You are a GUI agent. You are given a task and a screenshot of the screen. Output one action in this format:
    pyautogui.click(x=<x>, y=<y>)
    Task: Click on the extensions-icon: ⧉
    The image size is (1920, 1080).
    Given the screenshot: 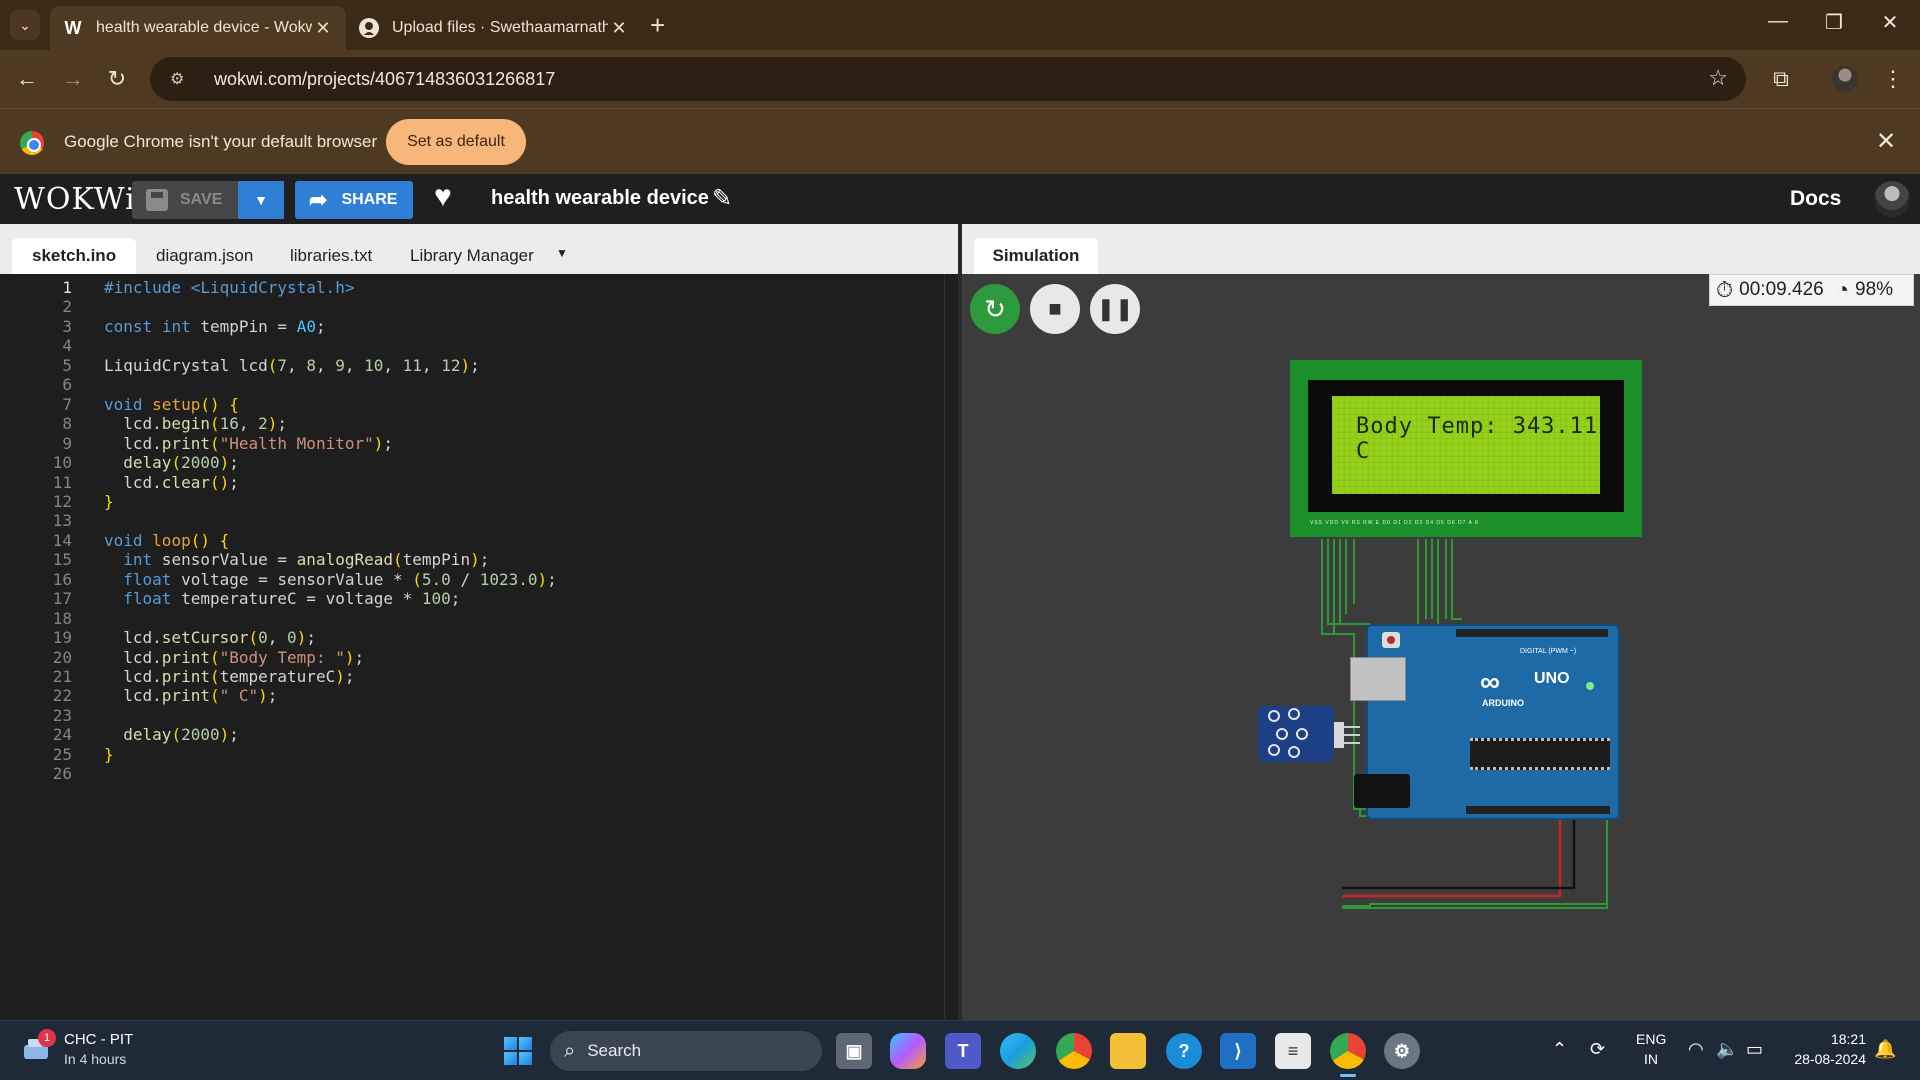 What is the action you would take?
    pyautogui.click(x=1781, y=79)
    